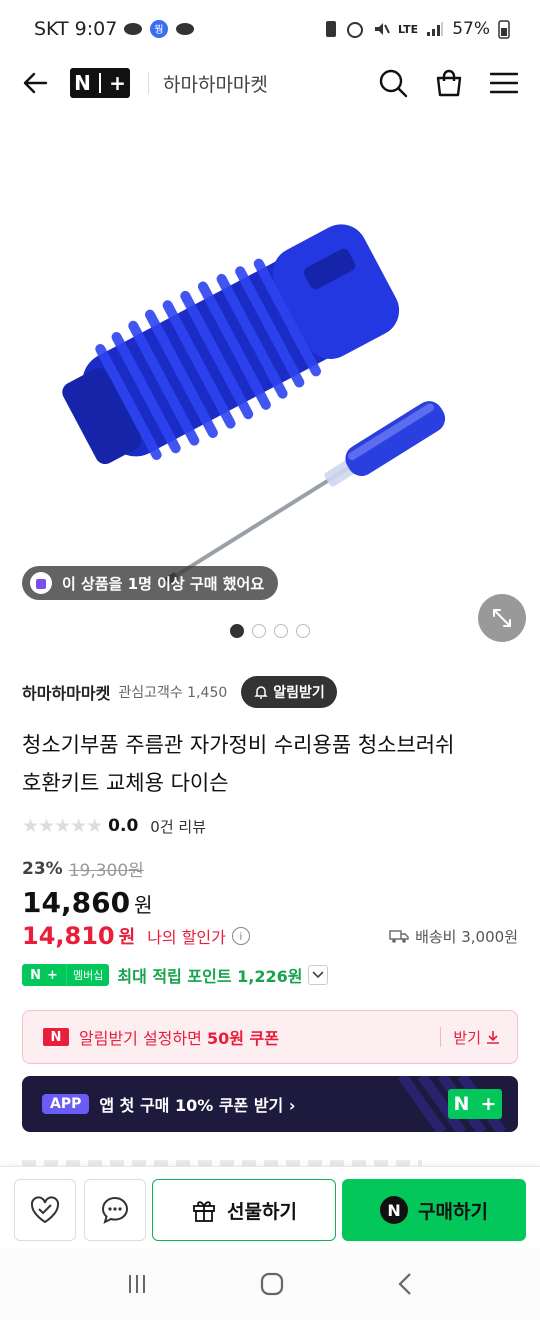 This screenshot has height=1320, width=540. Describe the element at coordinates (56, 1037) in the screenshot. I see `naver-coupon-icon: N` at that location.